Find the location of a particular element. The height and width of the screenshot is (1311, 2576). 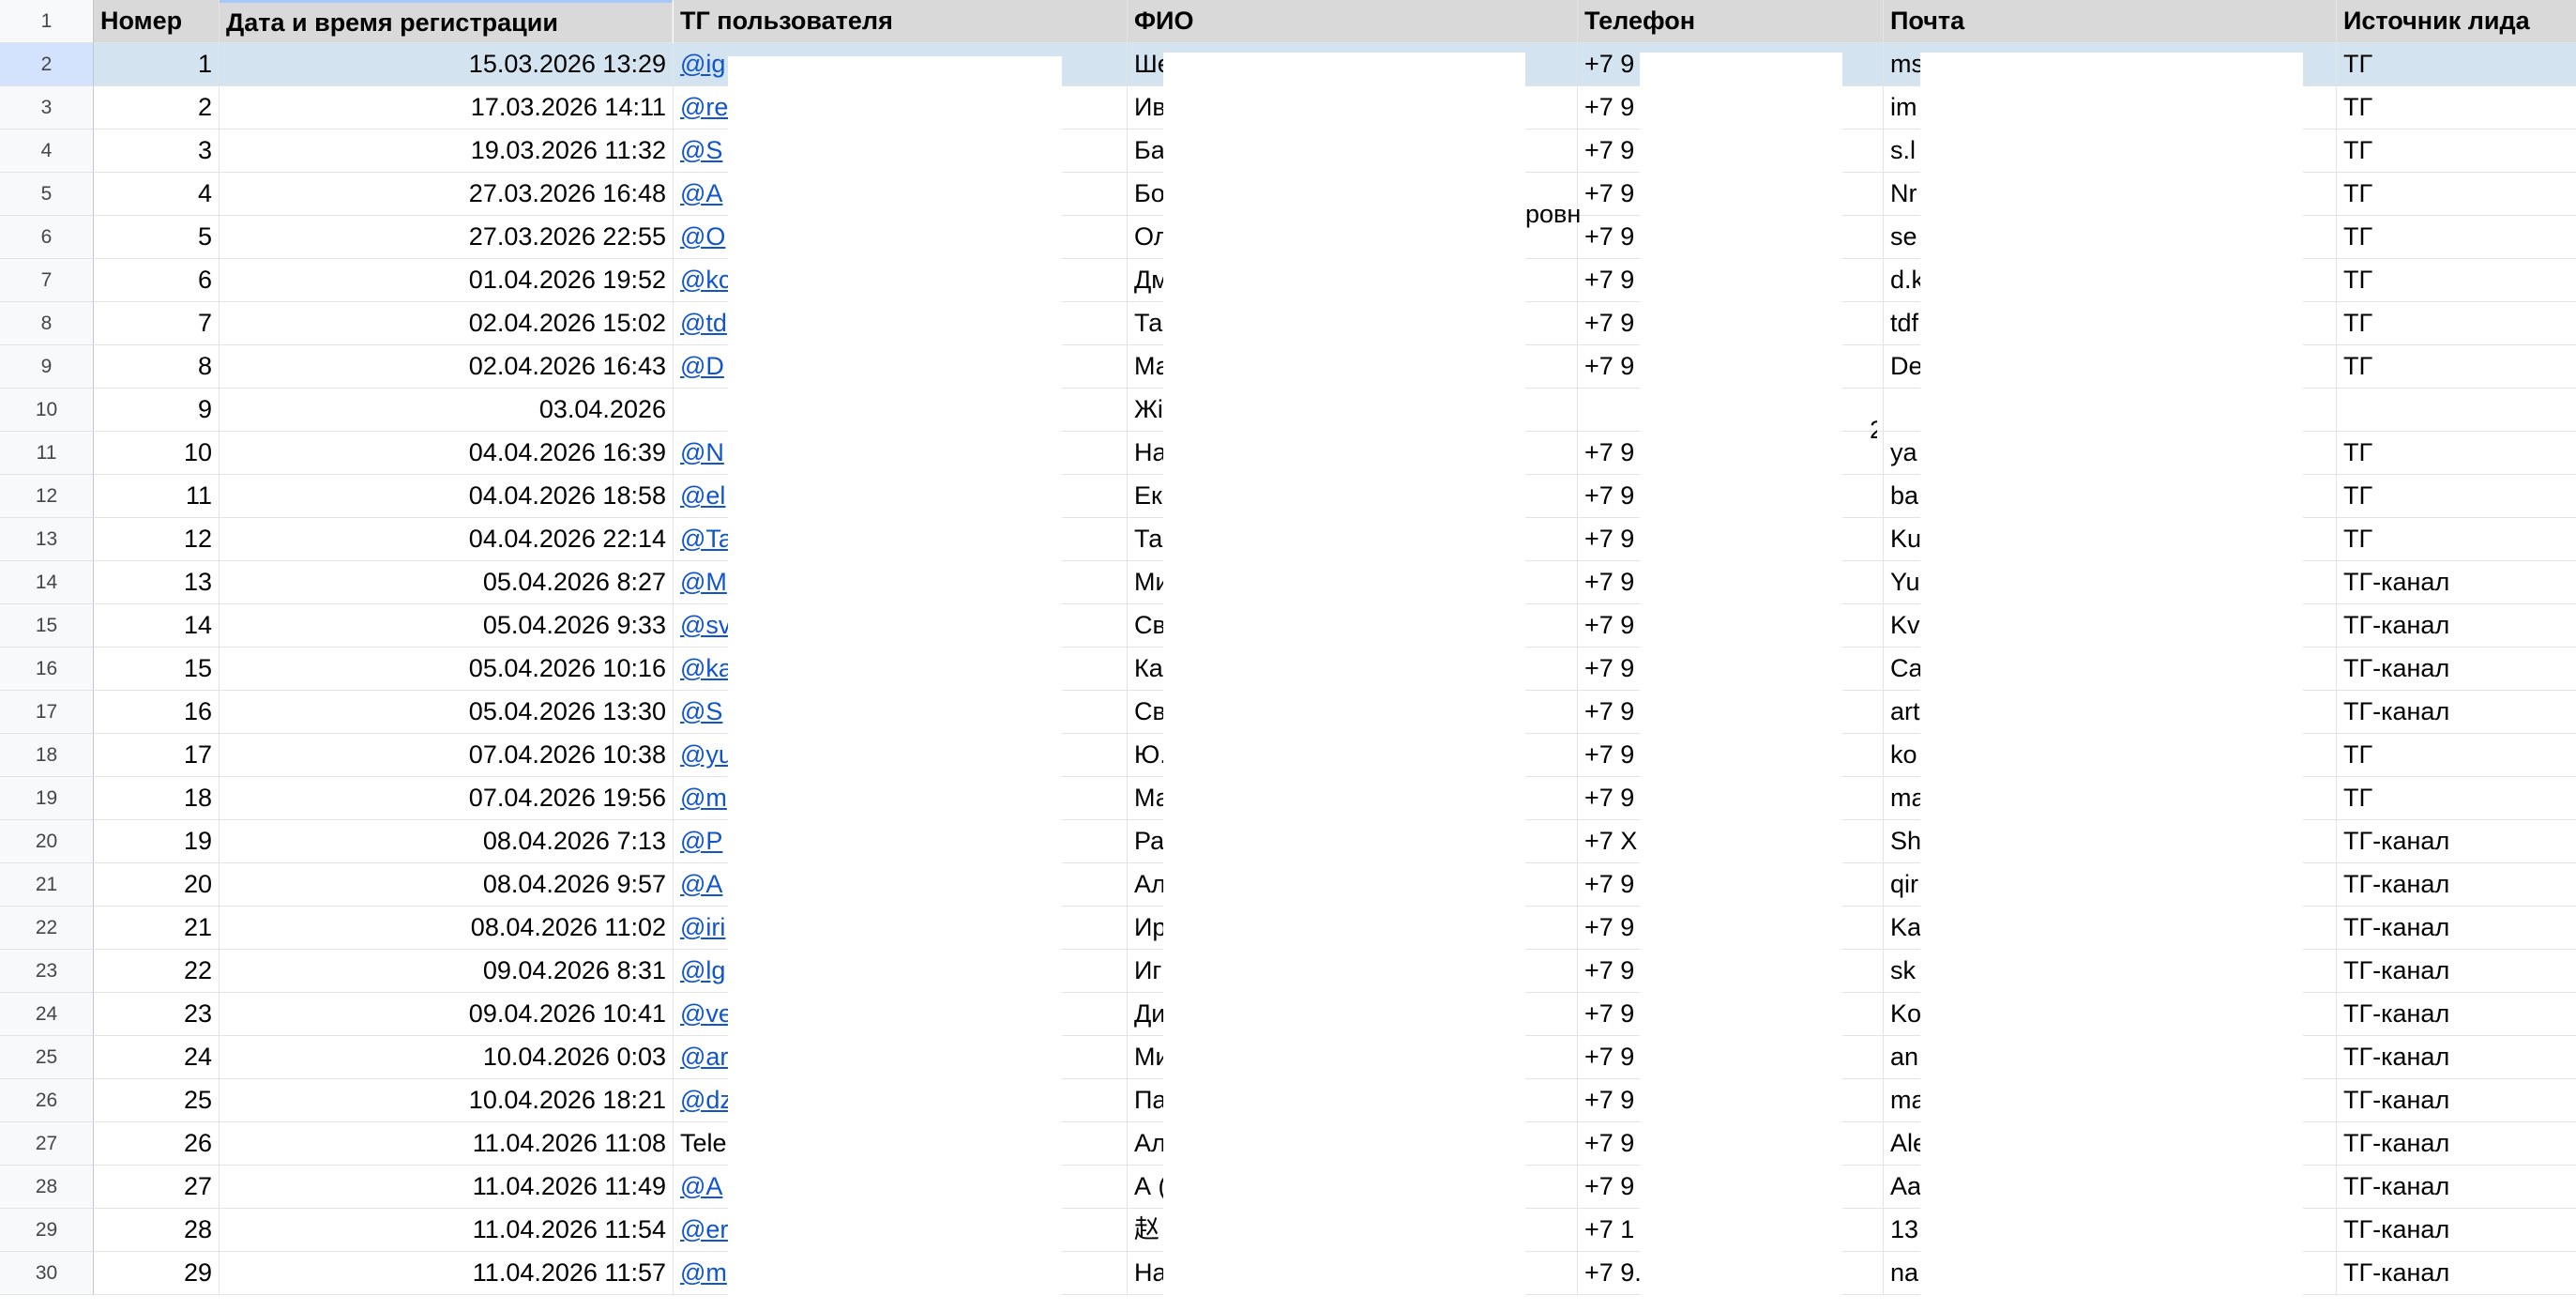

row-number-header: 12 is located at coordinates (47, 496).